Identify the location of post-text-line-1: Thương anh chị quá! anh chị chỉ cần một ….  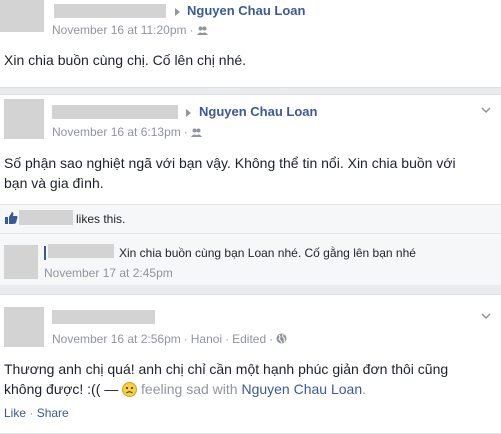
(226, 369).